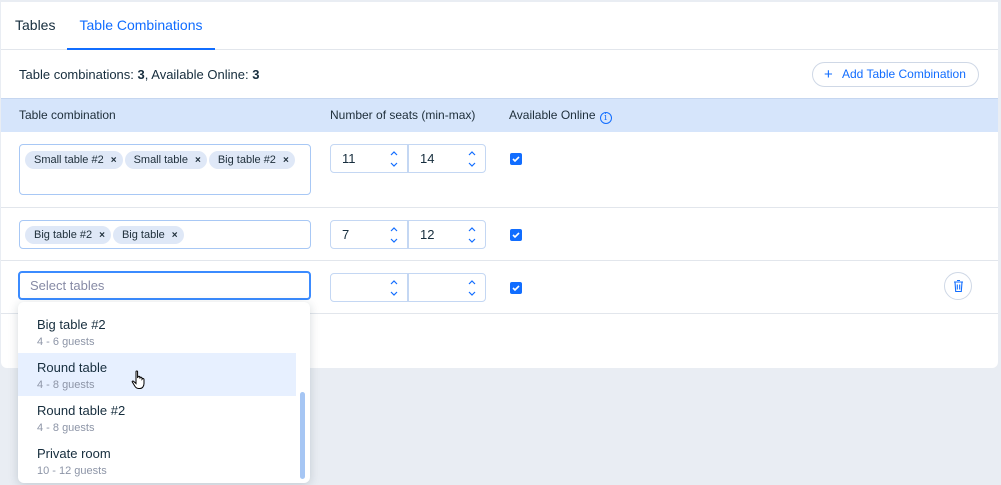 This screenshot has width=1001, height=485. I want to click on min-seats-stepper, so click(369, 287).